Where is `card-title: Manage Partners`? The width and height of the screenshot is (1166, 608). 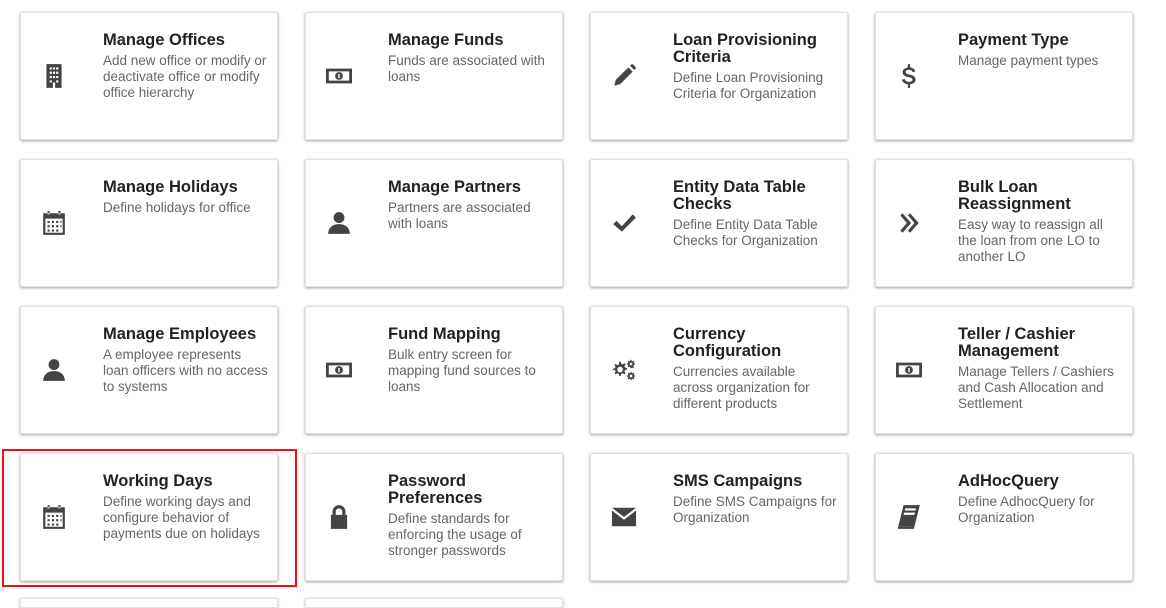
card-title: Manage Partners is located at coordinates (454, 187).